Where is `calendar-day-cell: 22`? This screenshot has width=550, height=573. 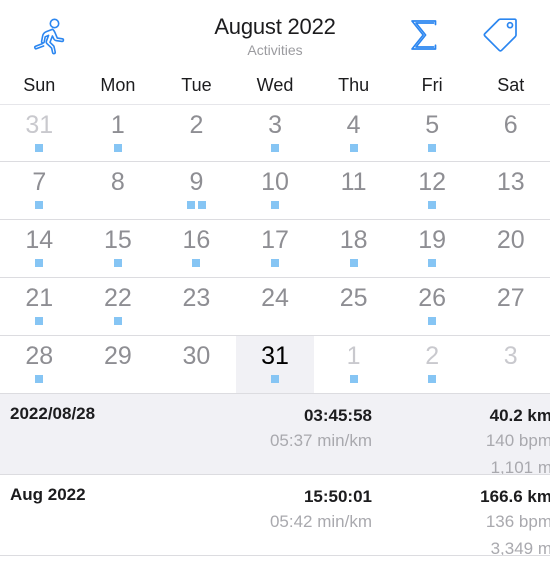 calendar-day-cell: 22 is located at coordinates (118, 306).